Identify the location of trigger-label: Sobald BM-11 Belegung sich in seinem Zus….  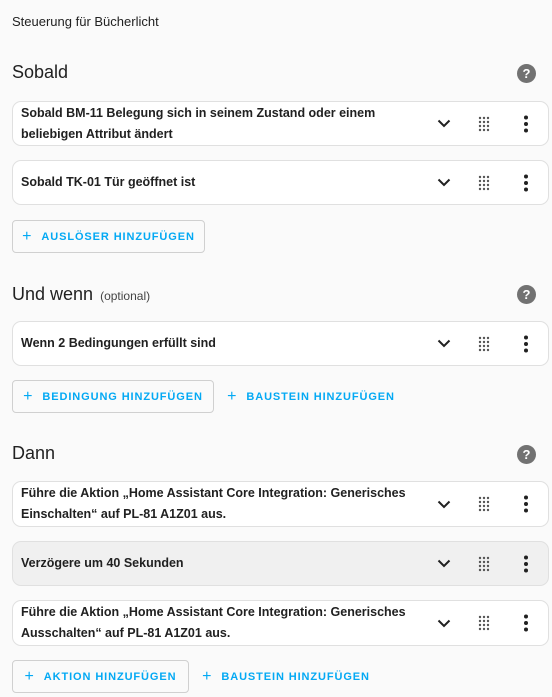
(198, 123).